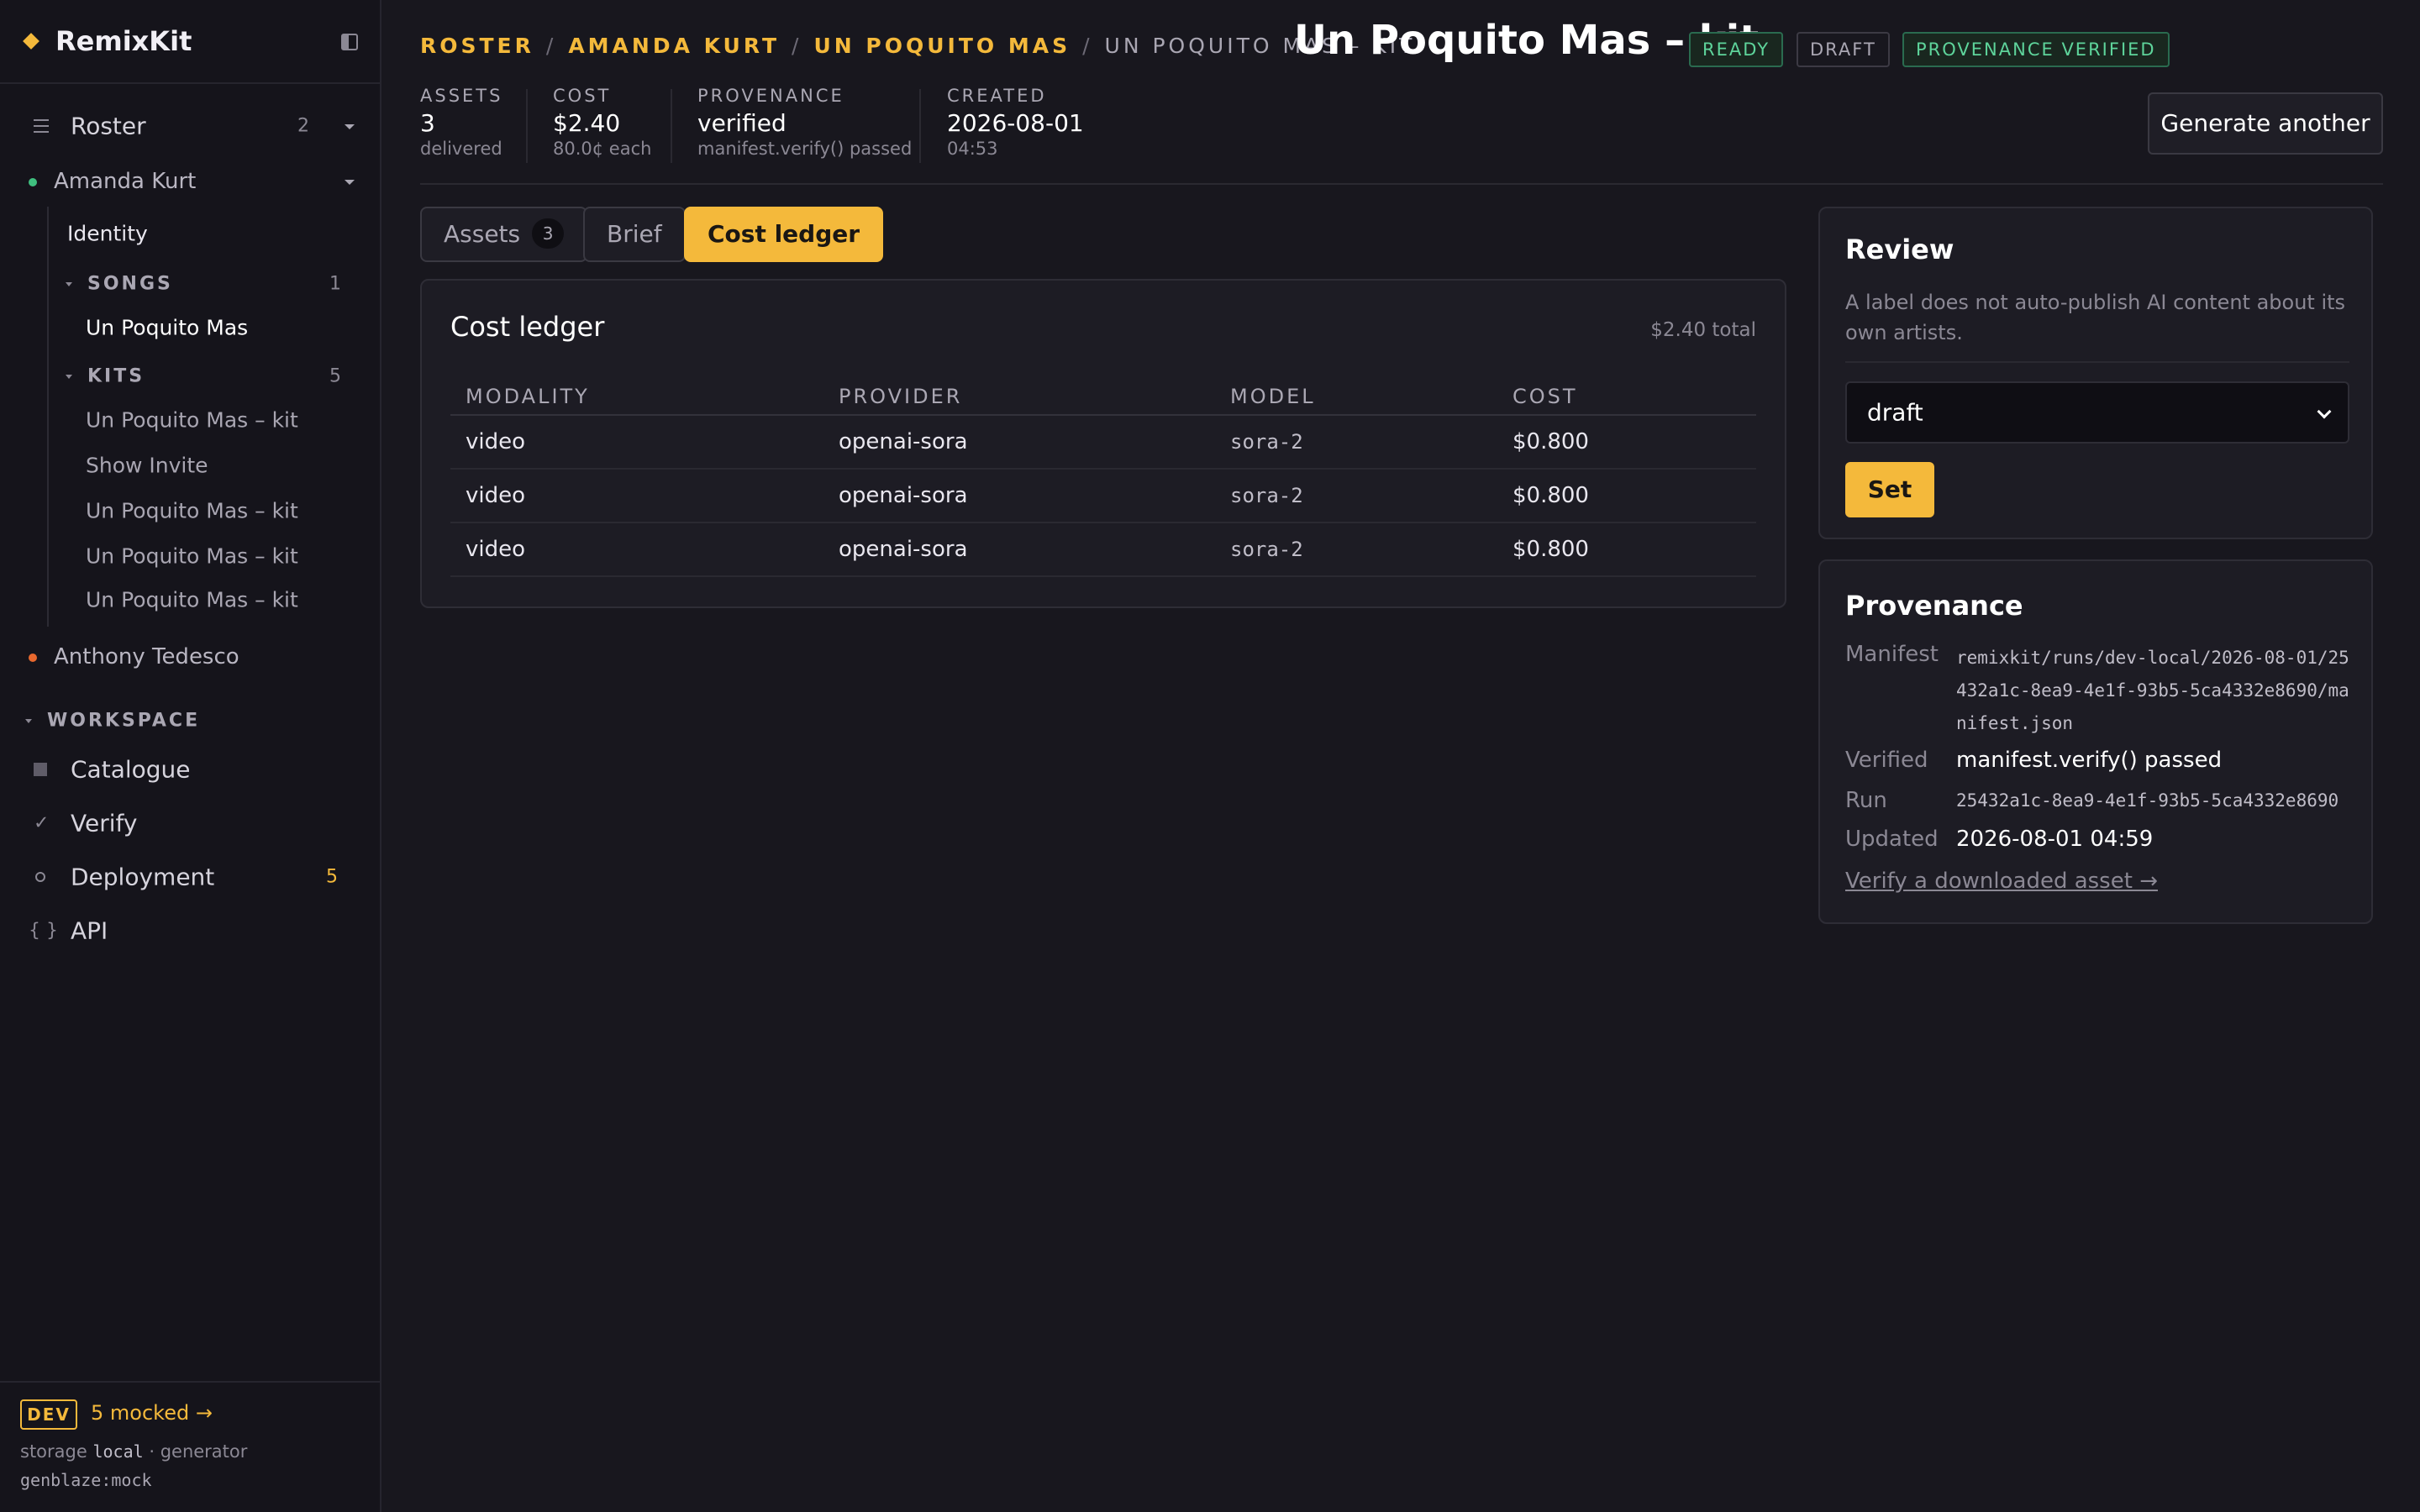 This screenshot has height=1512, width=2420. I want to click on sidebar-item-roster: Roster 2, so click(190, 126).